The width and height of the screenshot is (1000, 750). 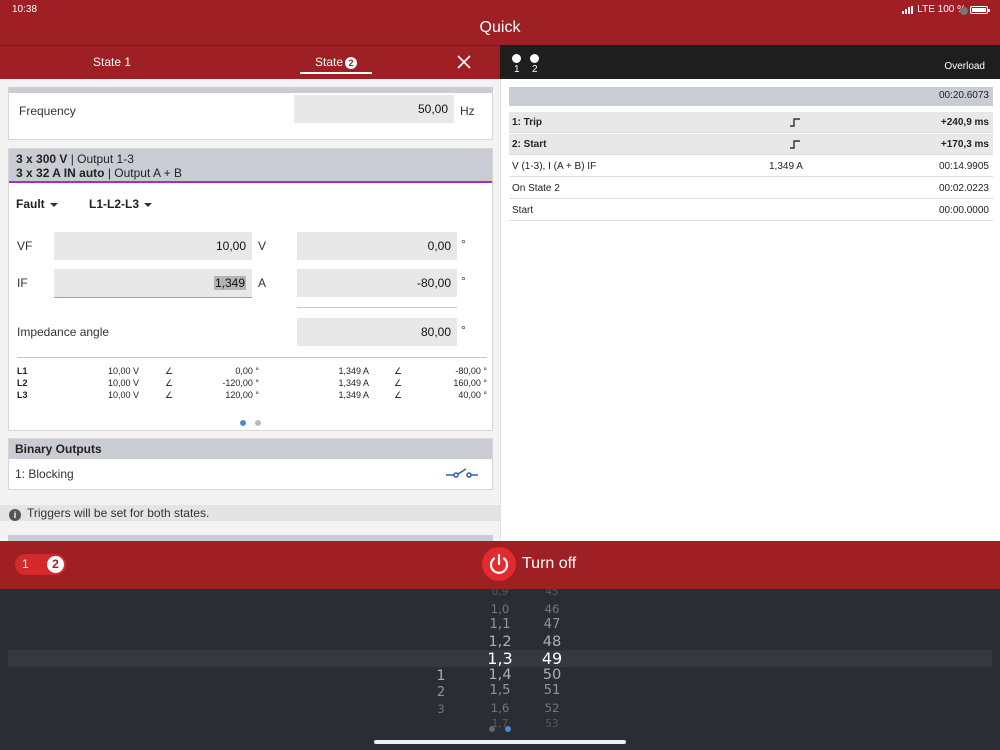 I want to click on control-bar: 1 2 Turn off, so click(x=500, y=565).